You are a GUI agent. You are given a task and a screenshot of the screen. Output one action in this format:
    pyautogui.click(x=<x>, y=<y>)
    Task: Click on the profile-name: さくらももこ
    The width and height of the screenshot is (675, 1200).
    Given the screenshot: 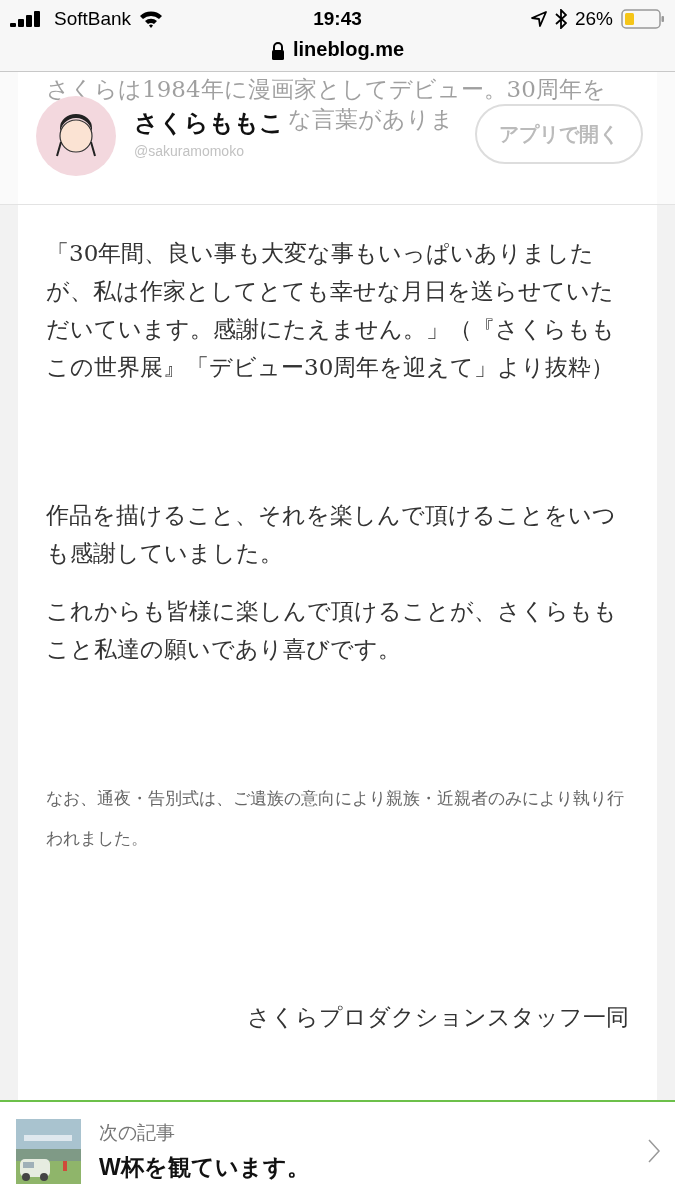 What is the action you would take?
    pyautogui.click(x=209, y=123)
    